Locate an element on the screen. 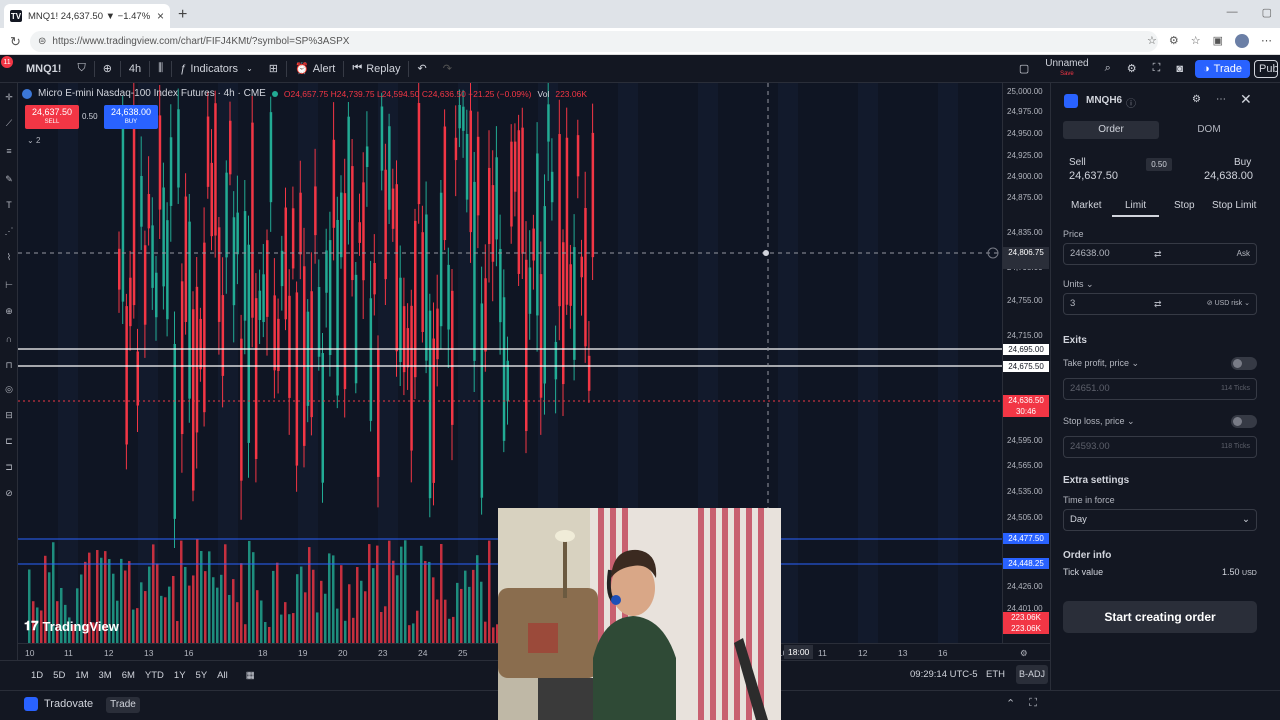 This screenshot has height=720, width=1280. publish-button: Publ is located at coordinates (1266, 68).